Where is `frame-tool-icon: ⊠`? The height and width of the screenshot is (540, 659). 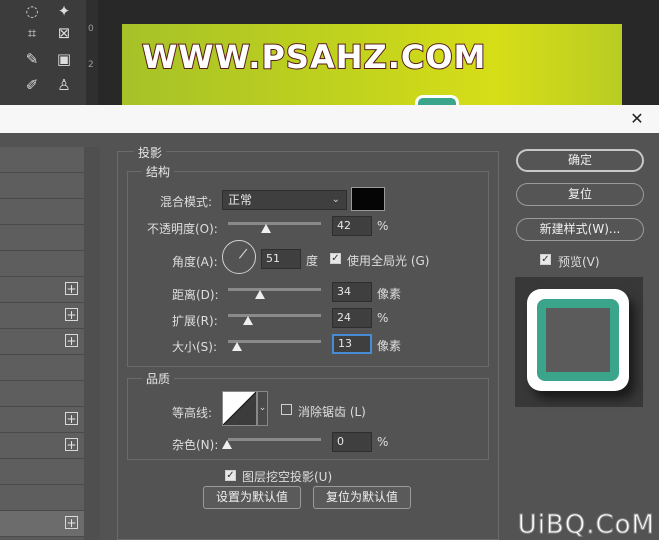 frame-tool-icon: ⊠ is located at coordinates (64, 33).